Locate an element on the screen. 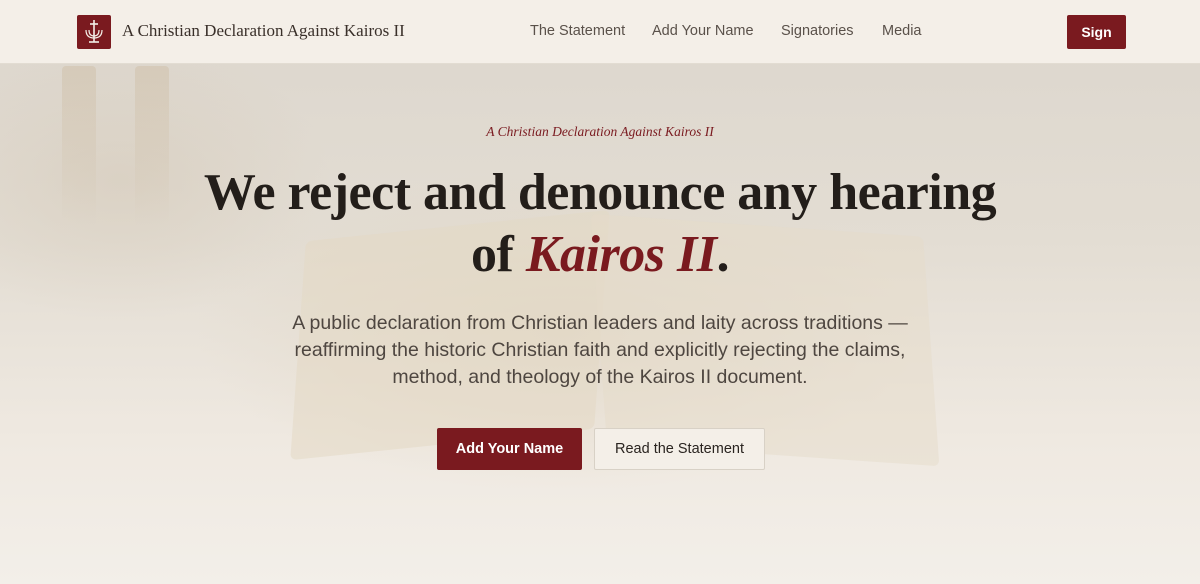 This screenshot has width=1200, height=584. menorah-cross-icon is located at coordinates (94, 32).